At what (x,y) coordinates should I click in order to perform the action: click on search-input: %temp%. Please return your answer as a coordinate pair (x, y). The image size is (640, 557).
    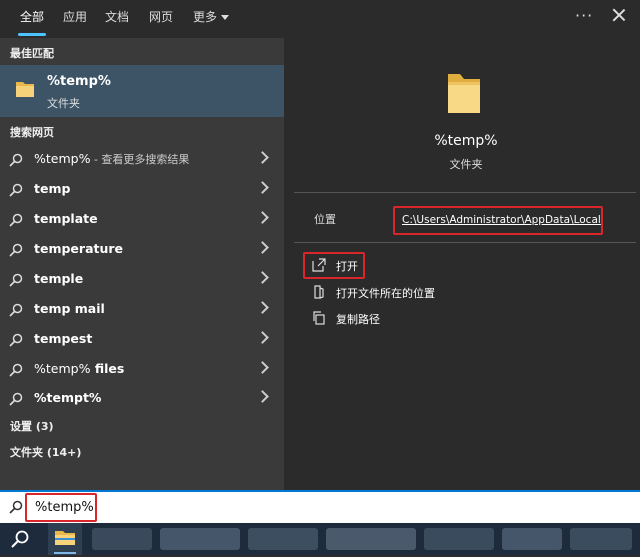
    Looking at the image, I should click on (61, 507).